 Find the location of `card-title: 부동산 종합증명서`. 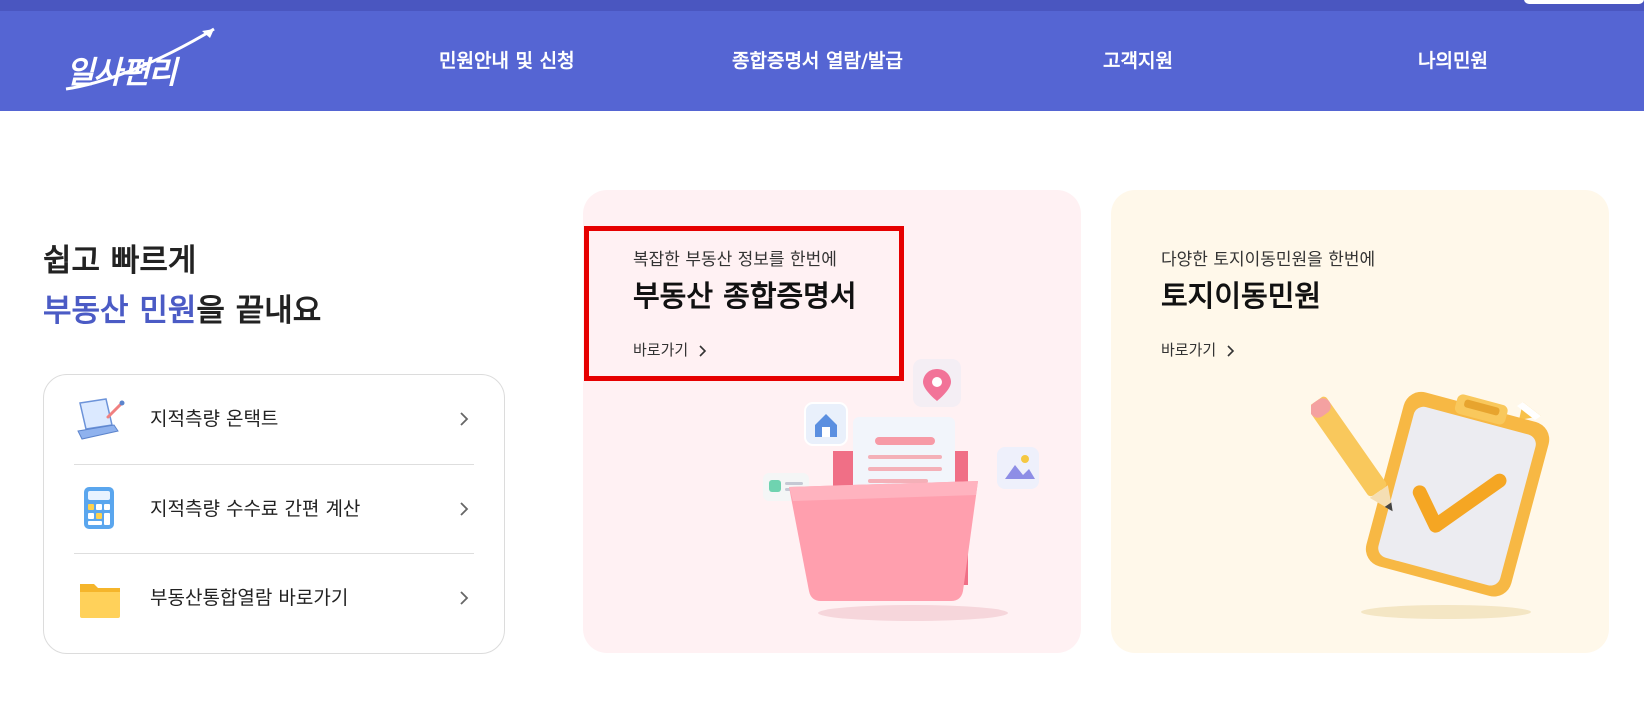

card-title: 부동산 종합증명서 is located at coordinates (745, 296).